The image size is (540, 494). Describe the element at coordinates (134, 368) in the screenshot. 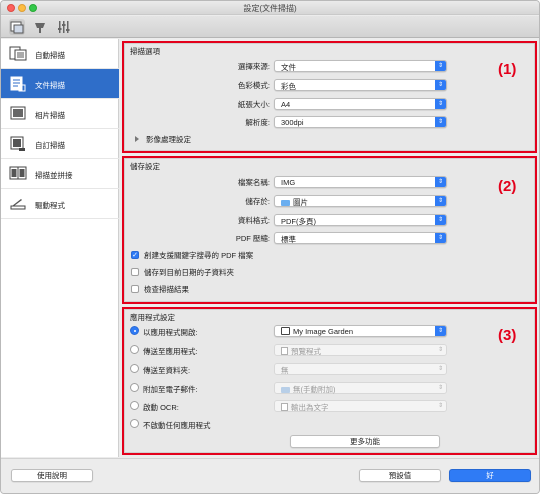

I see `send-to-folder-radio` at that location.